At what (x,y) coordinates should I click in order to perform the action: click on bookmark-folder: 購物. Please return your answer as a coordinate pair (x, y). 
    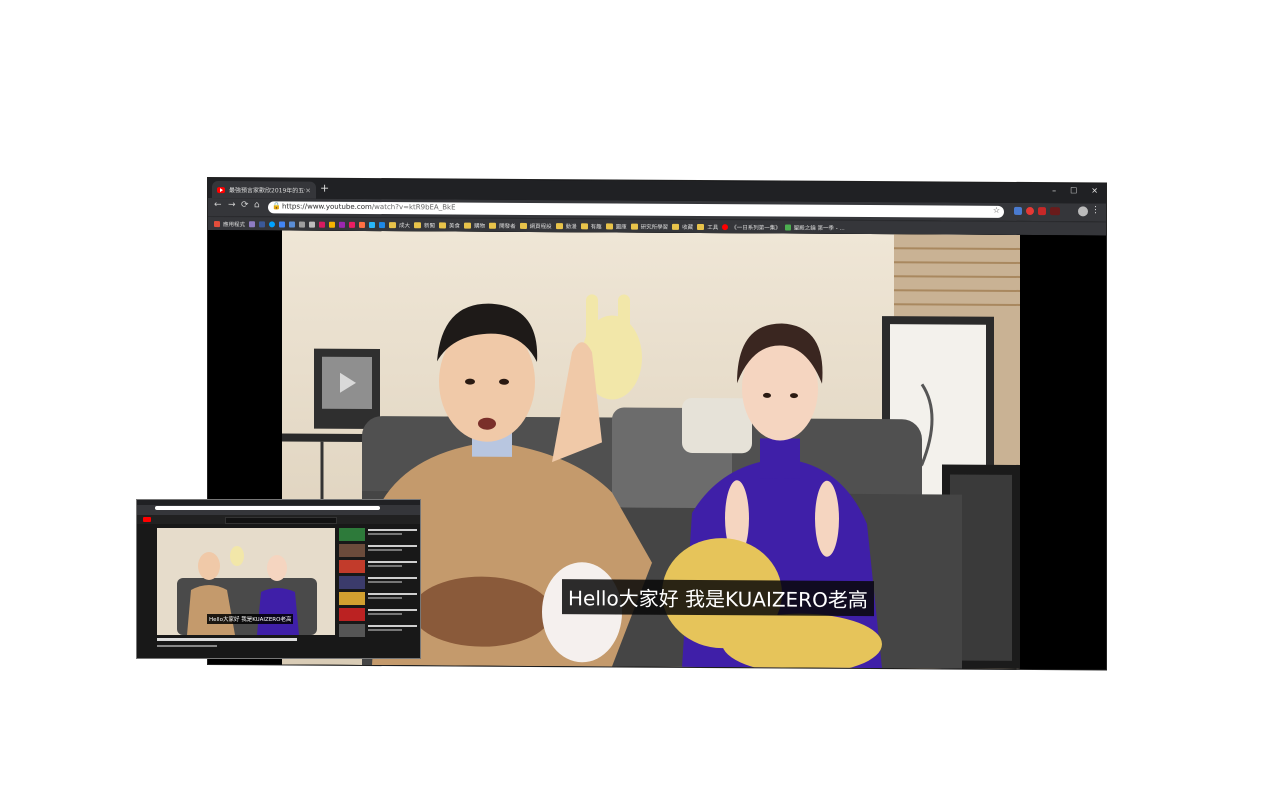
    Looking at the image, I should click on (474, 225).